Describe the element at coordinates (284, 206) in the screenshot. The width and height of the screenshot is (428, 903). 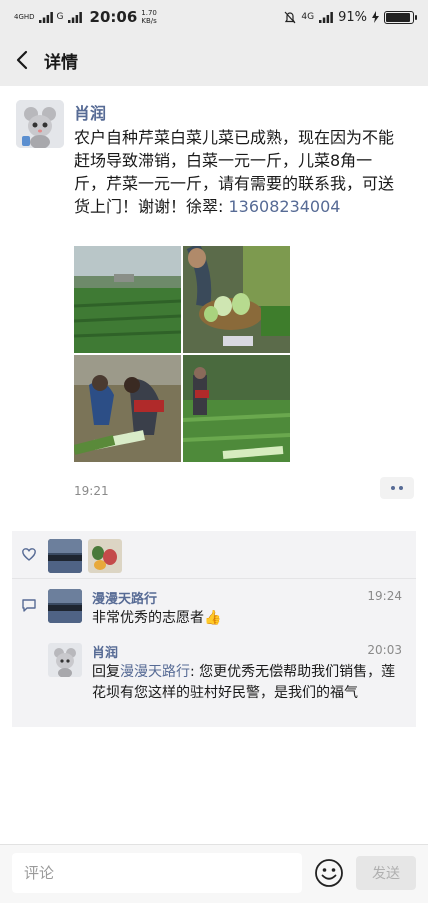
I see `phone-link: 13608234004` at that location.